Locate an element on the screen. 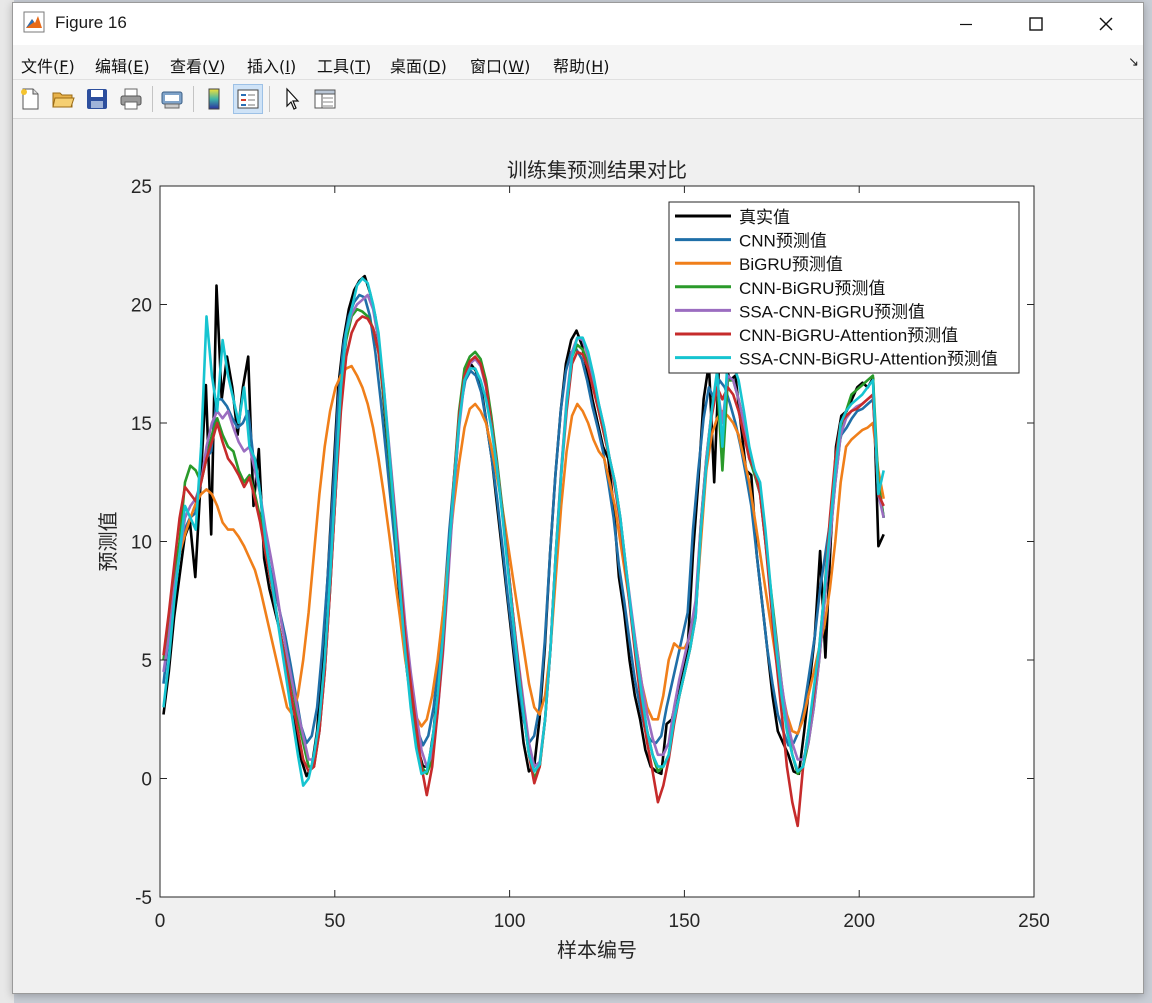  colorbar-icon is located at coordinates (214, 99).